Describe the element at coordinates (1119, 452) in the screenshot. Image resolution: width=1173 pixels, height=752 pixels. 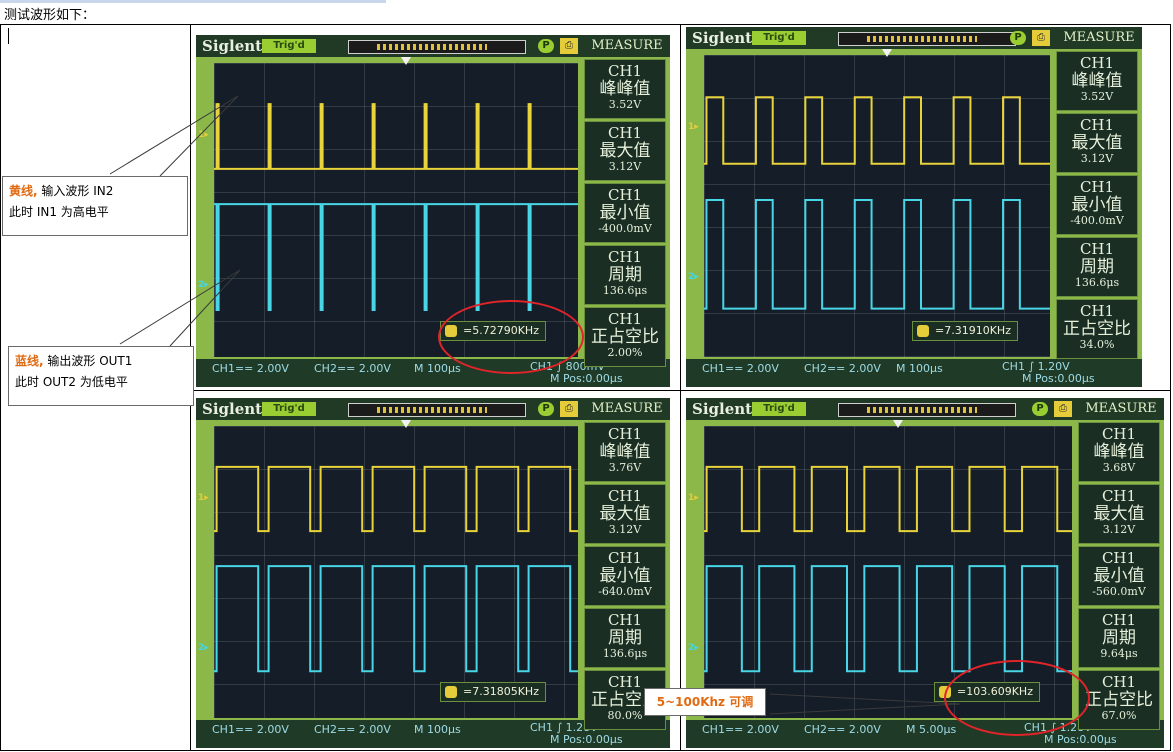
I see `measurement-box: CH1 峰峰值 3.68V` at that location.